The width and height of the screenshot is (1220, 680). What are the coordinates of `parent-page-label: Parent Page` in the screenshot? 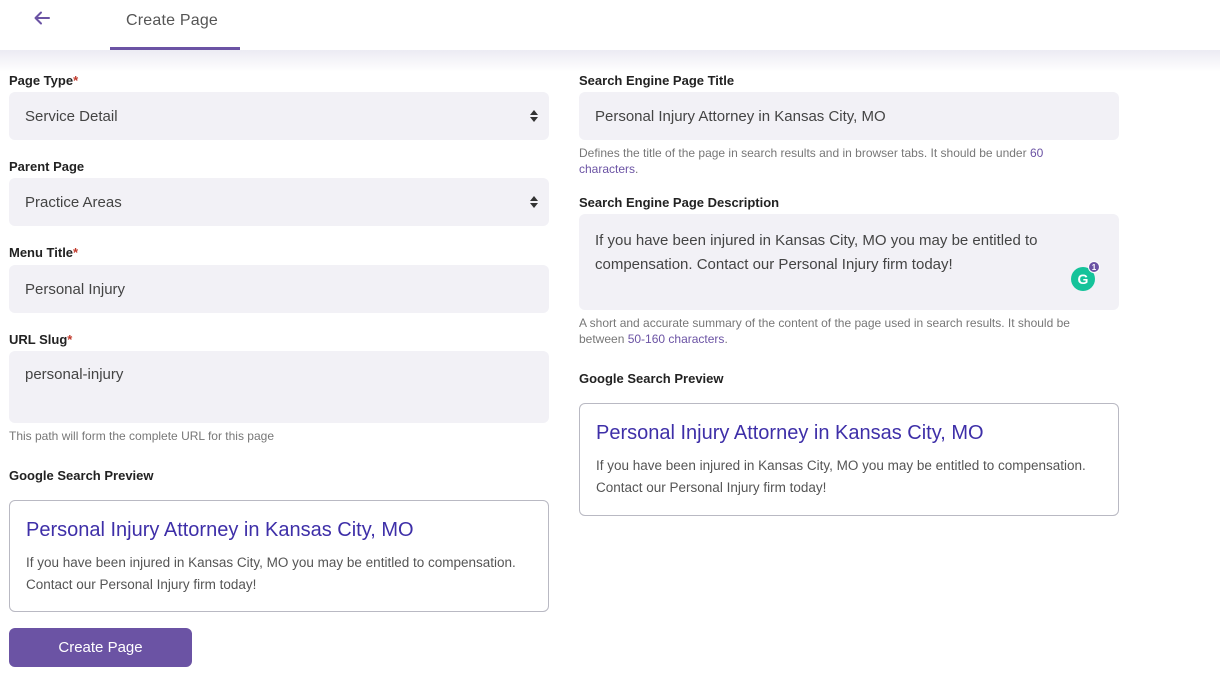 It's located at (47, 166).